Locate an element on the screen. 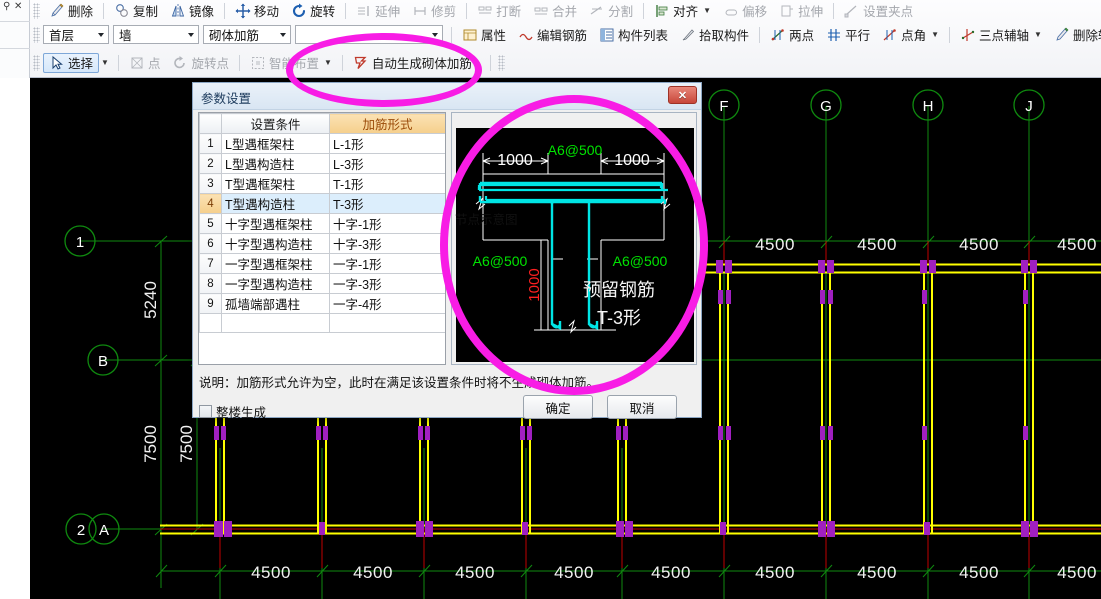  mirror-button: 镜像 is located at coordinates (192, 11).